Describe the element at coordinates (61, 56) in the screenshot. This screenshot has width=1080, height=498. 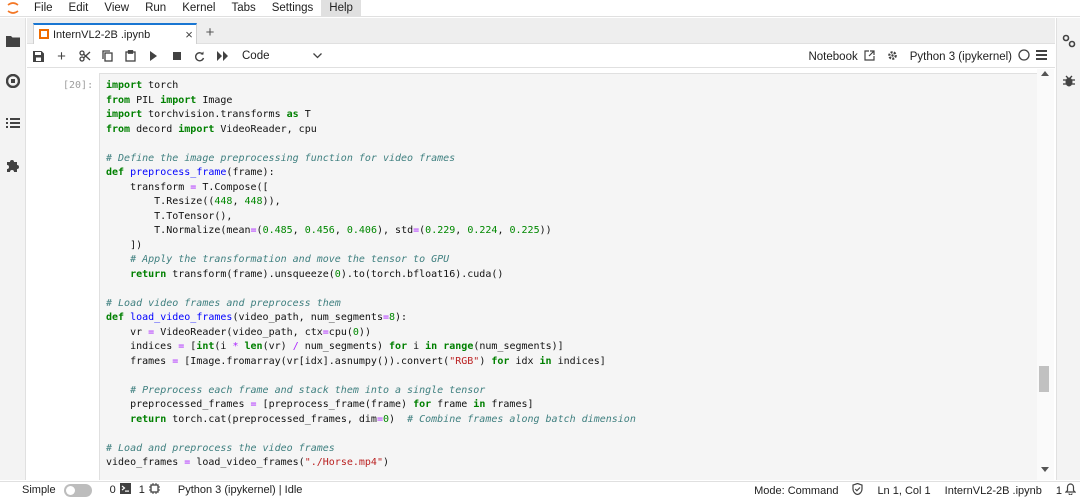
I see `insert-cell-button: +` at that location.